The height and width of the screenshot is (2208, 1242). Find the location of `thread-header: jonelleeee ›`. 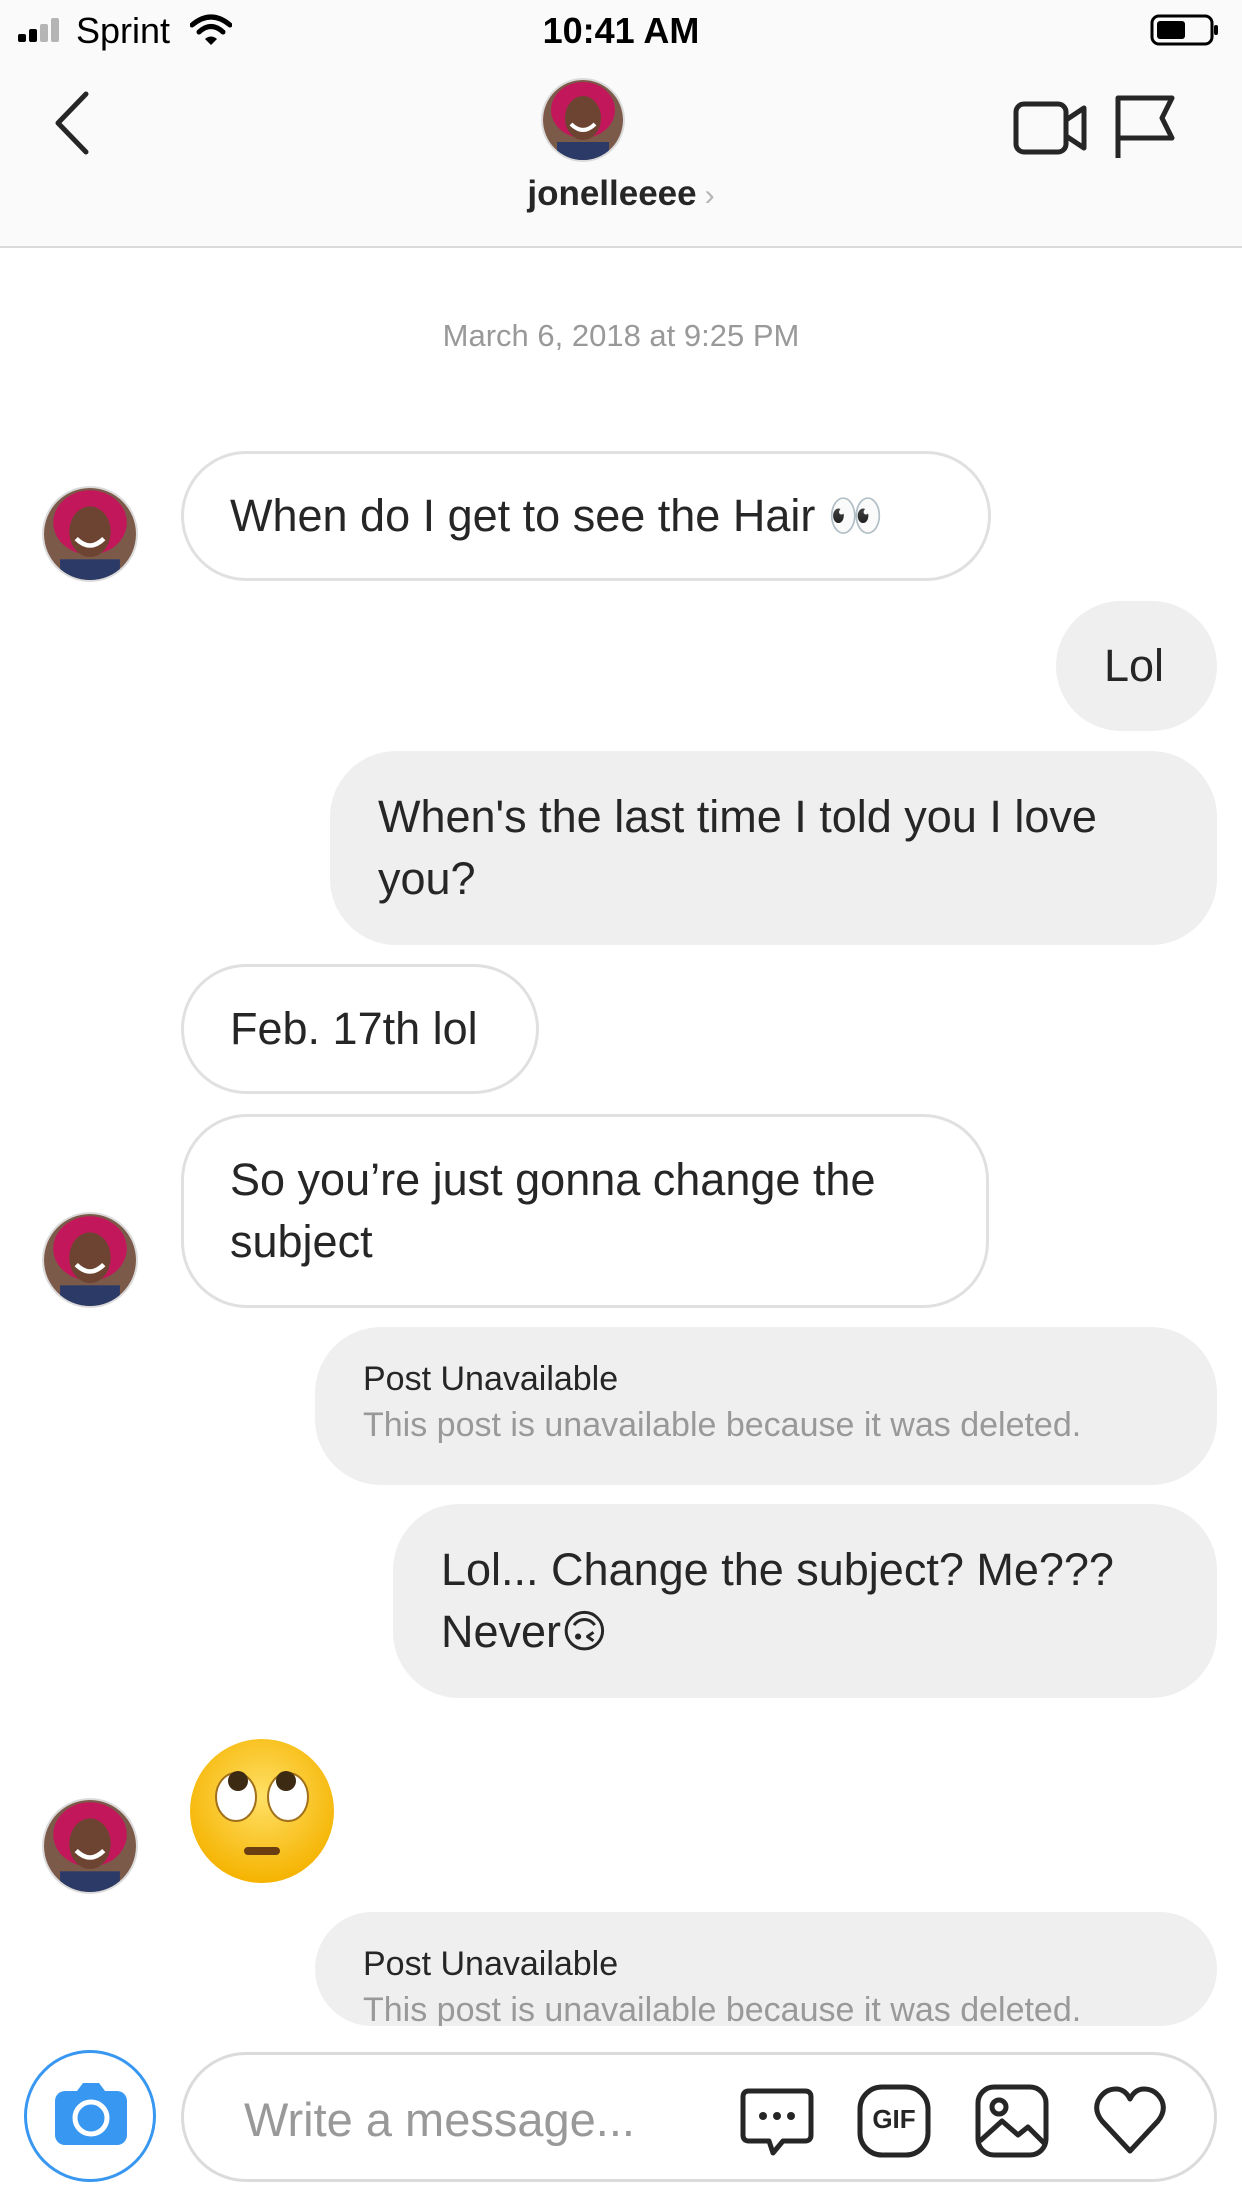

thread-header: jonelleeee › is located at coordinates (621, 155).